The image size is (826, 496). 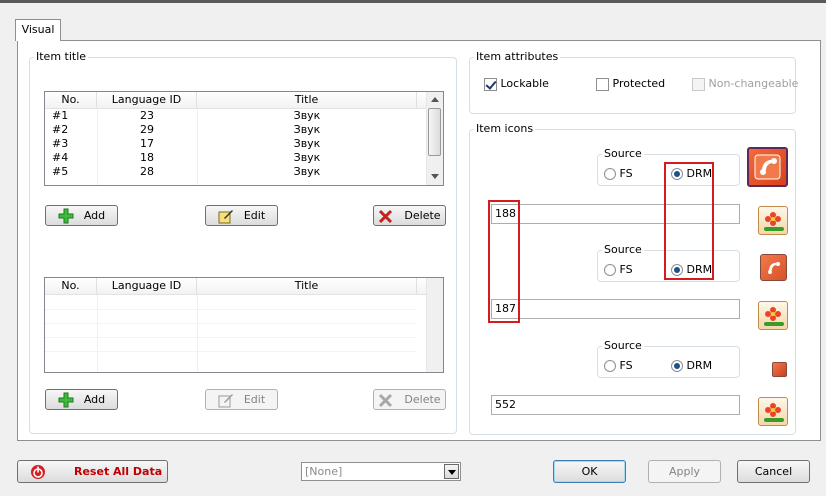 I want to click on item-title-label: Item title, so click(x=61, y=56).